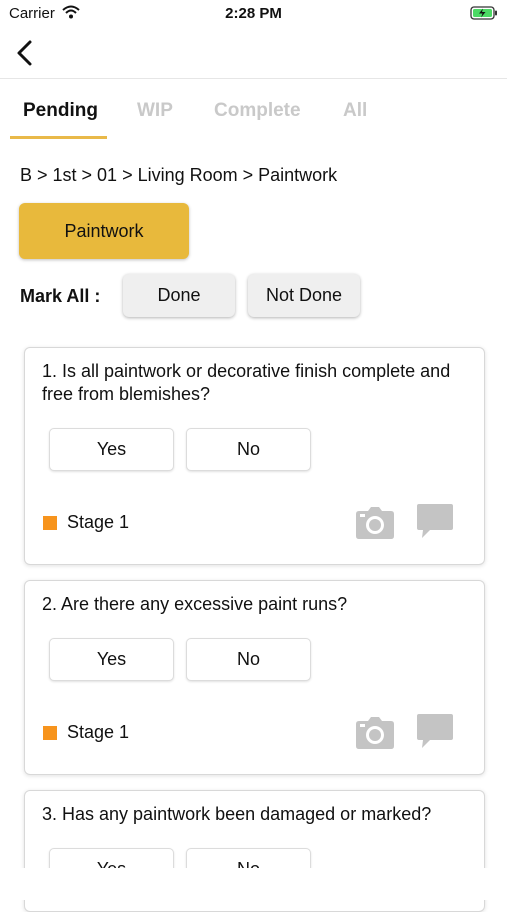 Image resolution: width=507 pixels, height=912 pixels. What do you see at coordinates (355, 111) in the screenshot?
I see `tab-all: All` at bounding box center [355, 111].